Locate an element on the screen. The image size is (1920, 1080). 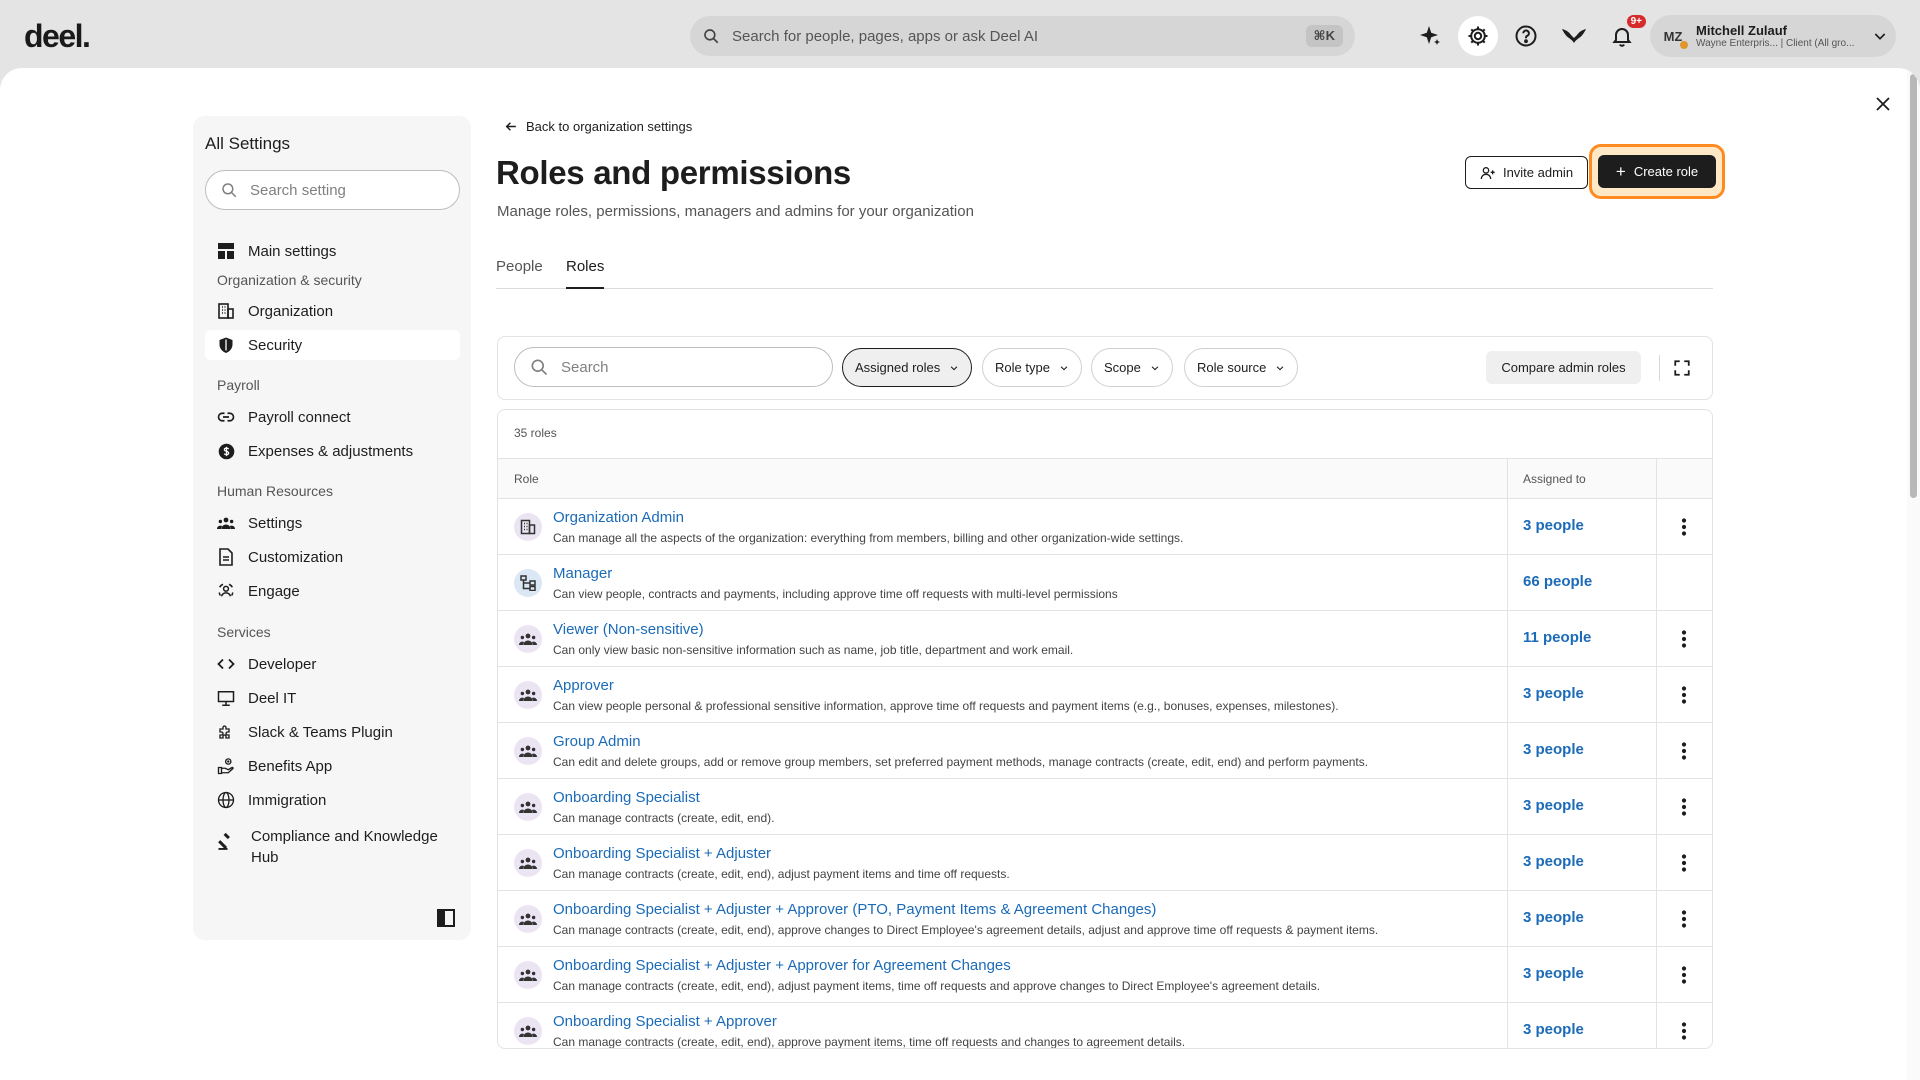
sidebar-item-immigration: Immigration is located at coordinates (332, 800).